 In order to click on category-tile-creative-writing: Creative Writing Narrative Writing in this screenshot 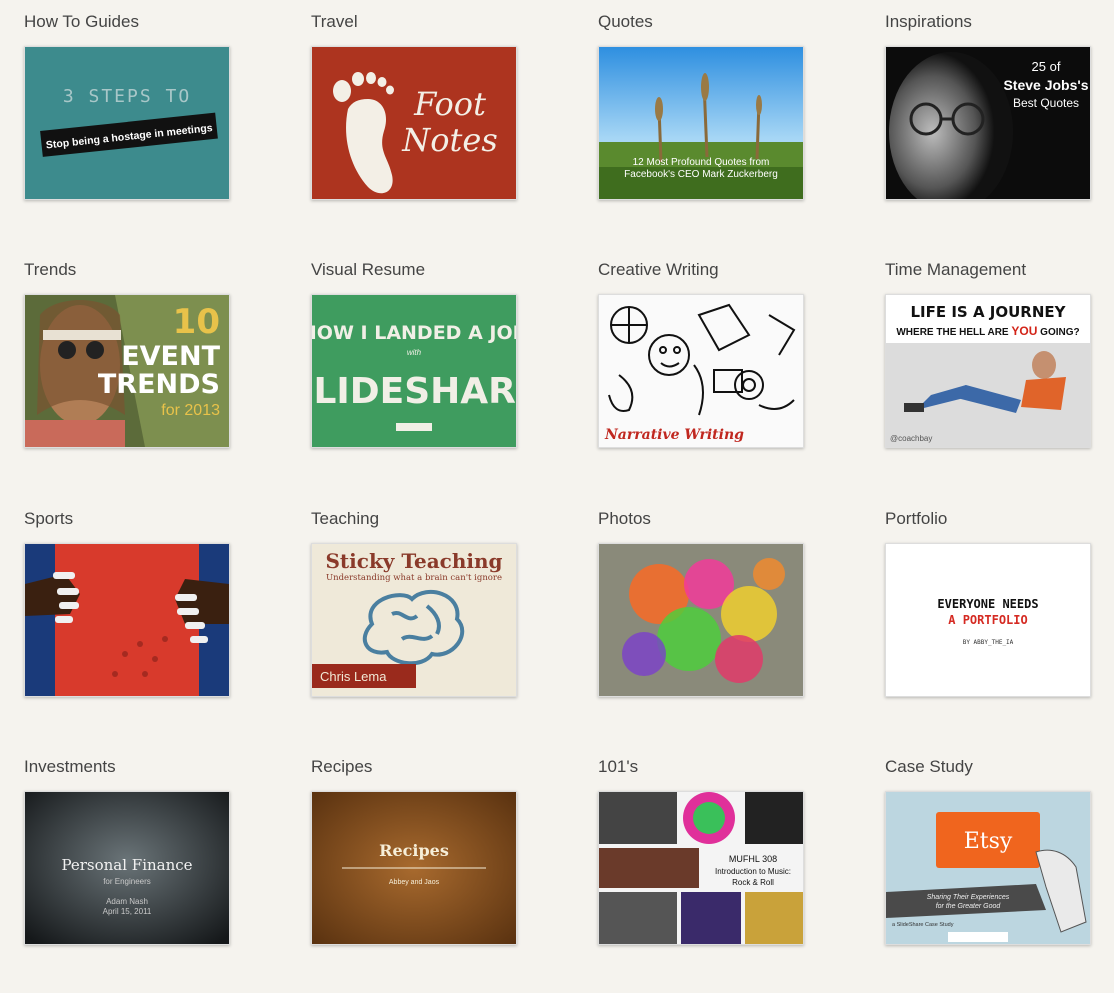, I will do `click(703, 355)`.